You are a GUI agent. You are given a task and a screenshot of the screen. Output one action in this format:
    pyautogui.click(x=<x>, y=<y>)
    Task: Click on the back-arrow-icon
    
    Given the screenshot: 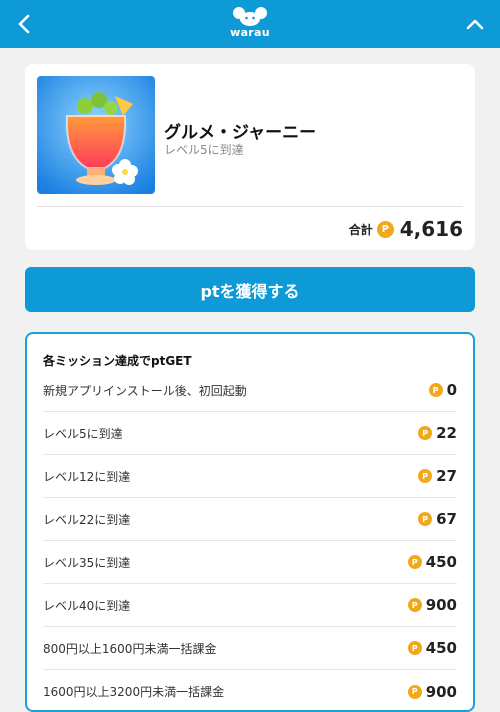 What is the action you would take?
    pyautogui.click(x=25, y=24)
    